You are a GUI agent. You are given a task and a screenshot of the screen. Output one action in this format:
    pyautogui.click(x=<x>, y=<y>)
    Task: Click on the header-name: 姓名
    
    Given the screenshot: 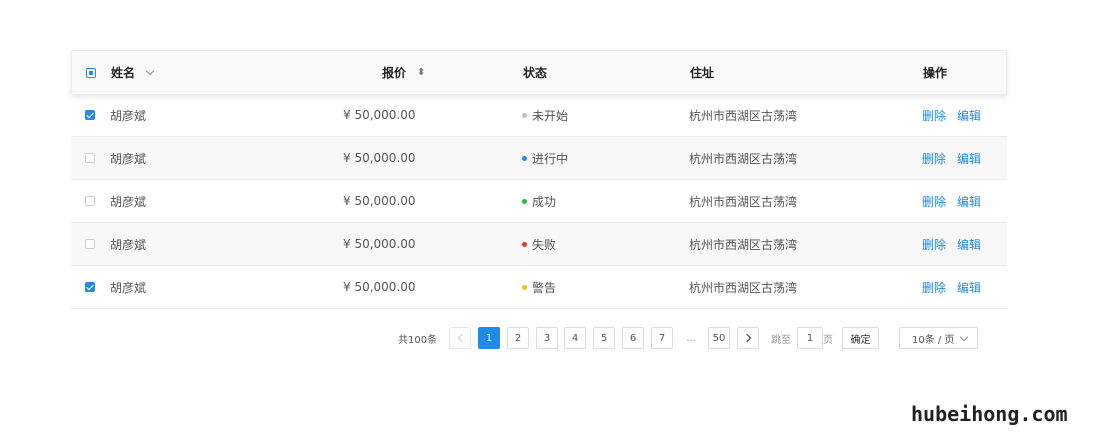 What is the action you would take?
    pyautogui.click(x=133, y=72)
    